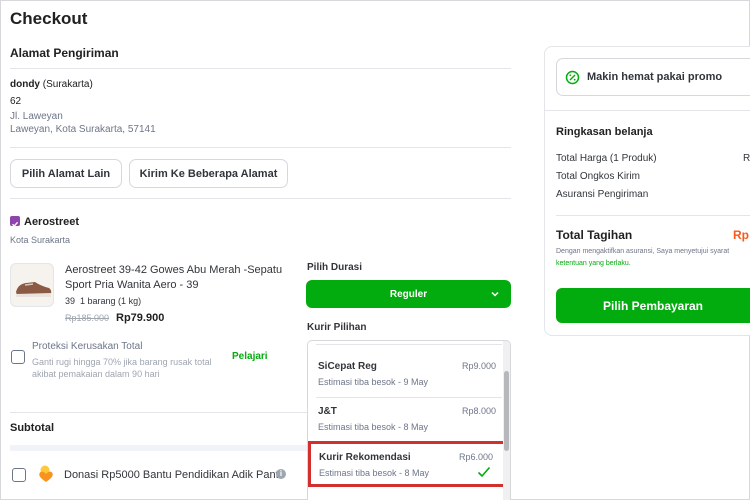  Describe the element at coordinates (373, 382) in the screenshot. I see `courier-estimate: Estimasi tiba besok - 9 May` at that location.